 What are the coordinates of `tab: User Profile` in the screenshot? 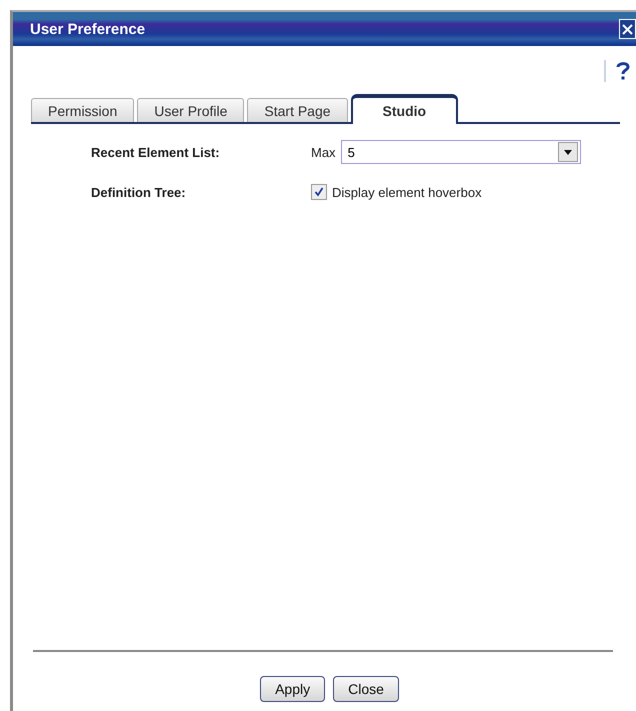 It's located at (190, 110).